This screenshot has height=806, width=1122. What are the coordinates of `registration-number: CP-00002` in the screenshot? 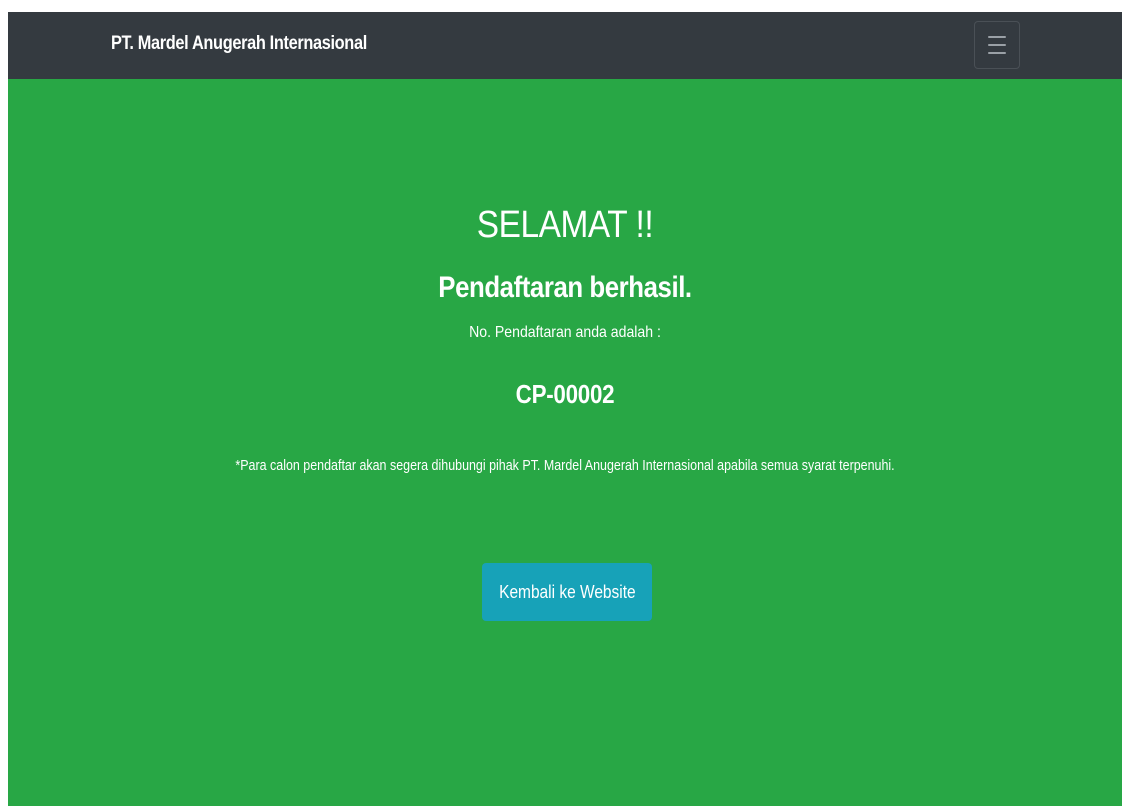 It's located at (565, 394).